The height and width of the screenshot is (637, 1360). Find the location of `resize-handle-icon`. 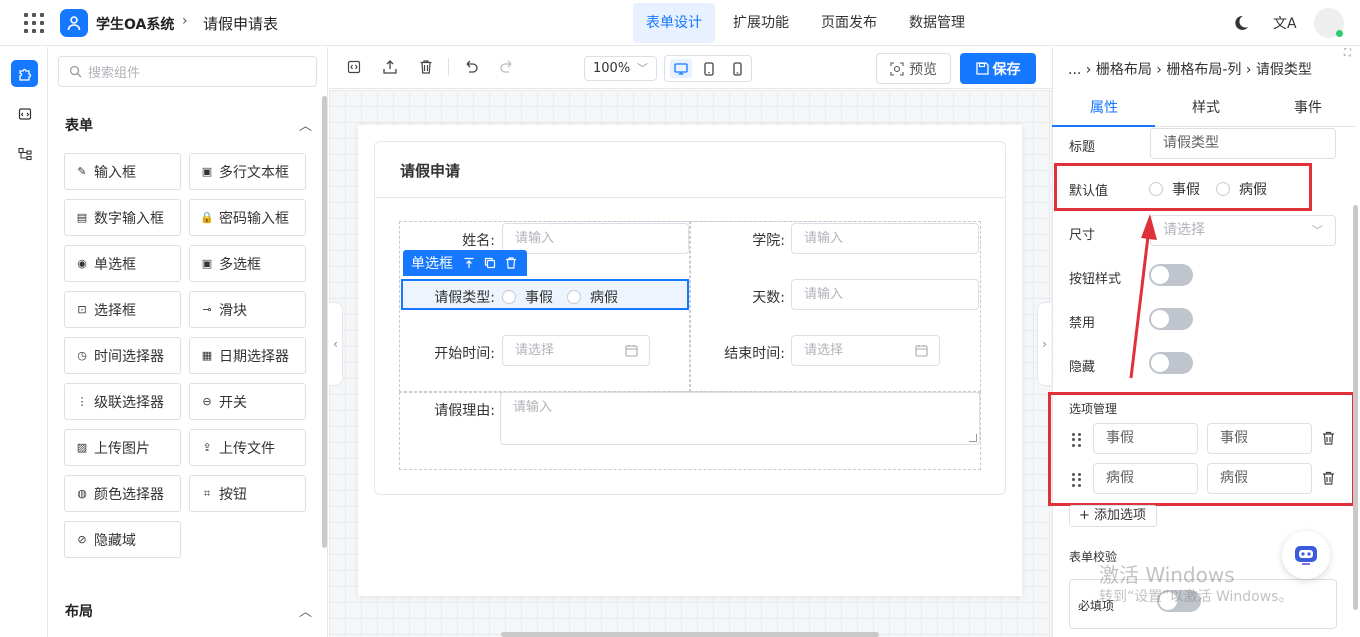

resize-handle-icon is located at coordinates (973, 438).